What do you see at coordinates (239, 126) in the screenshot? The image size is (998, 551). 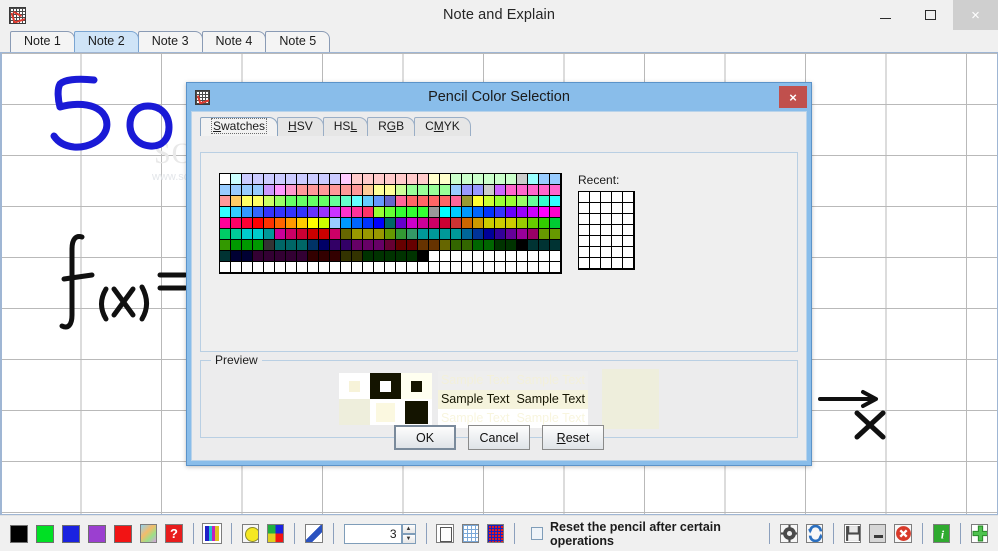 I see `color-tab-swatches: Swatches` at bounding box center [239, 126].